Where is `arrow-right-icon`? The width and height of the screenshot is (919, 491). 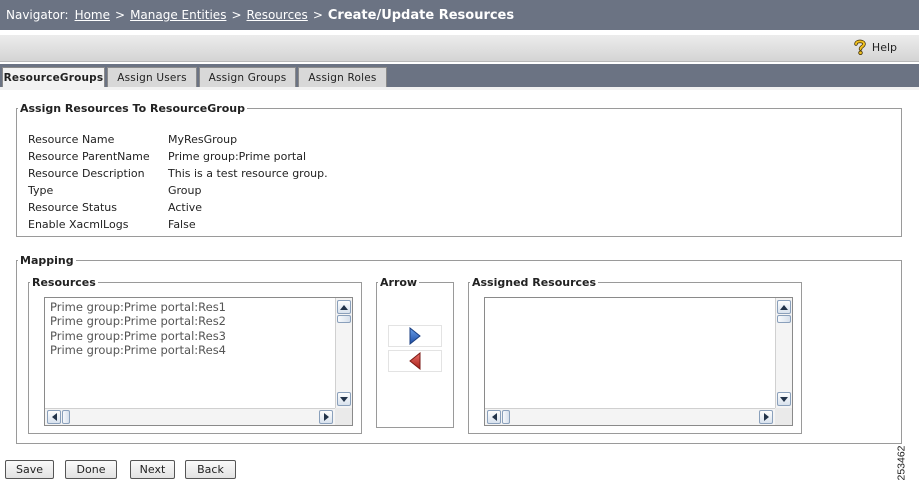
arrow-right-icon is located at coordinates (415, 336).